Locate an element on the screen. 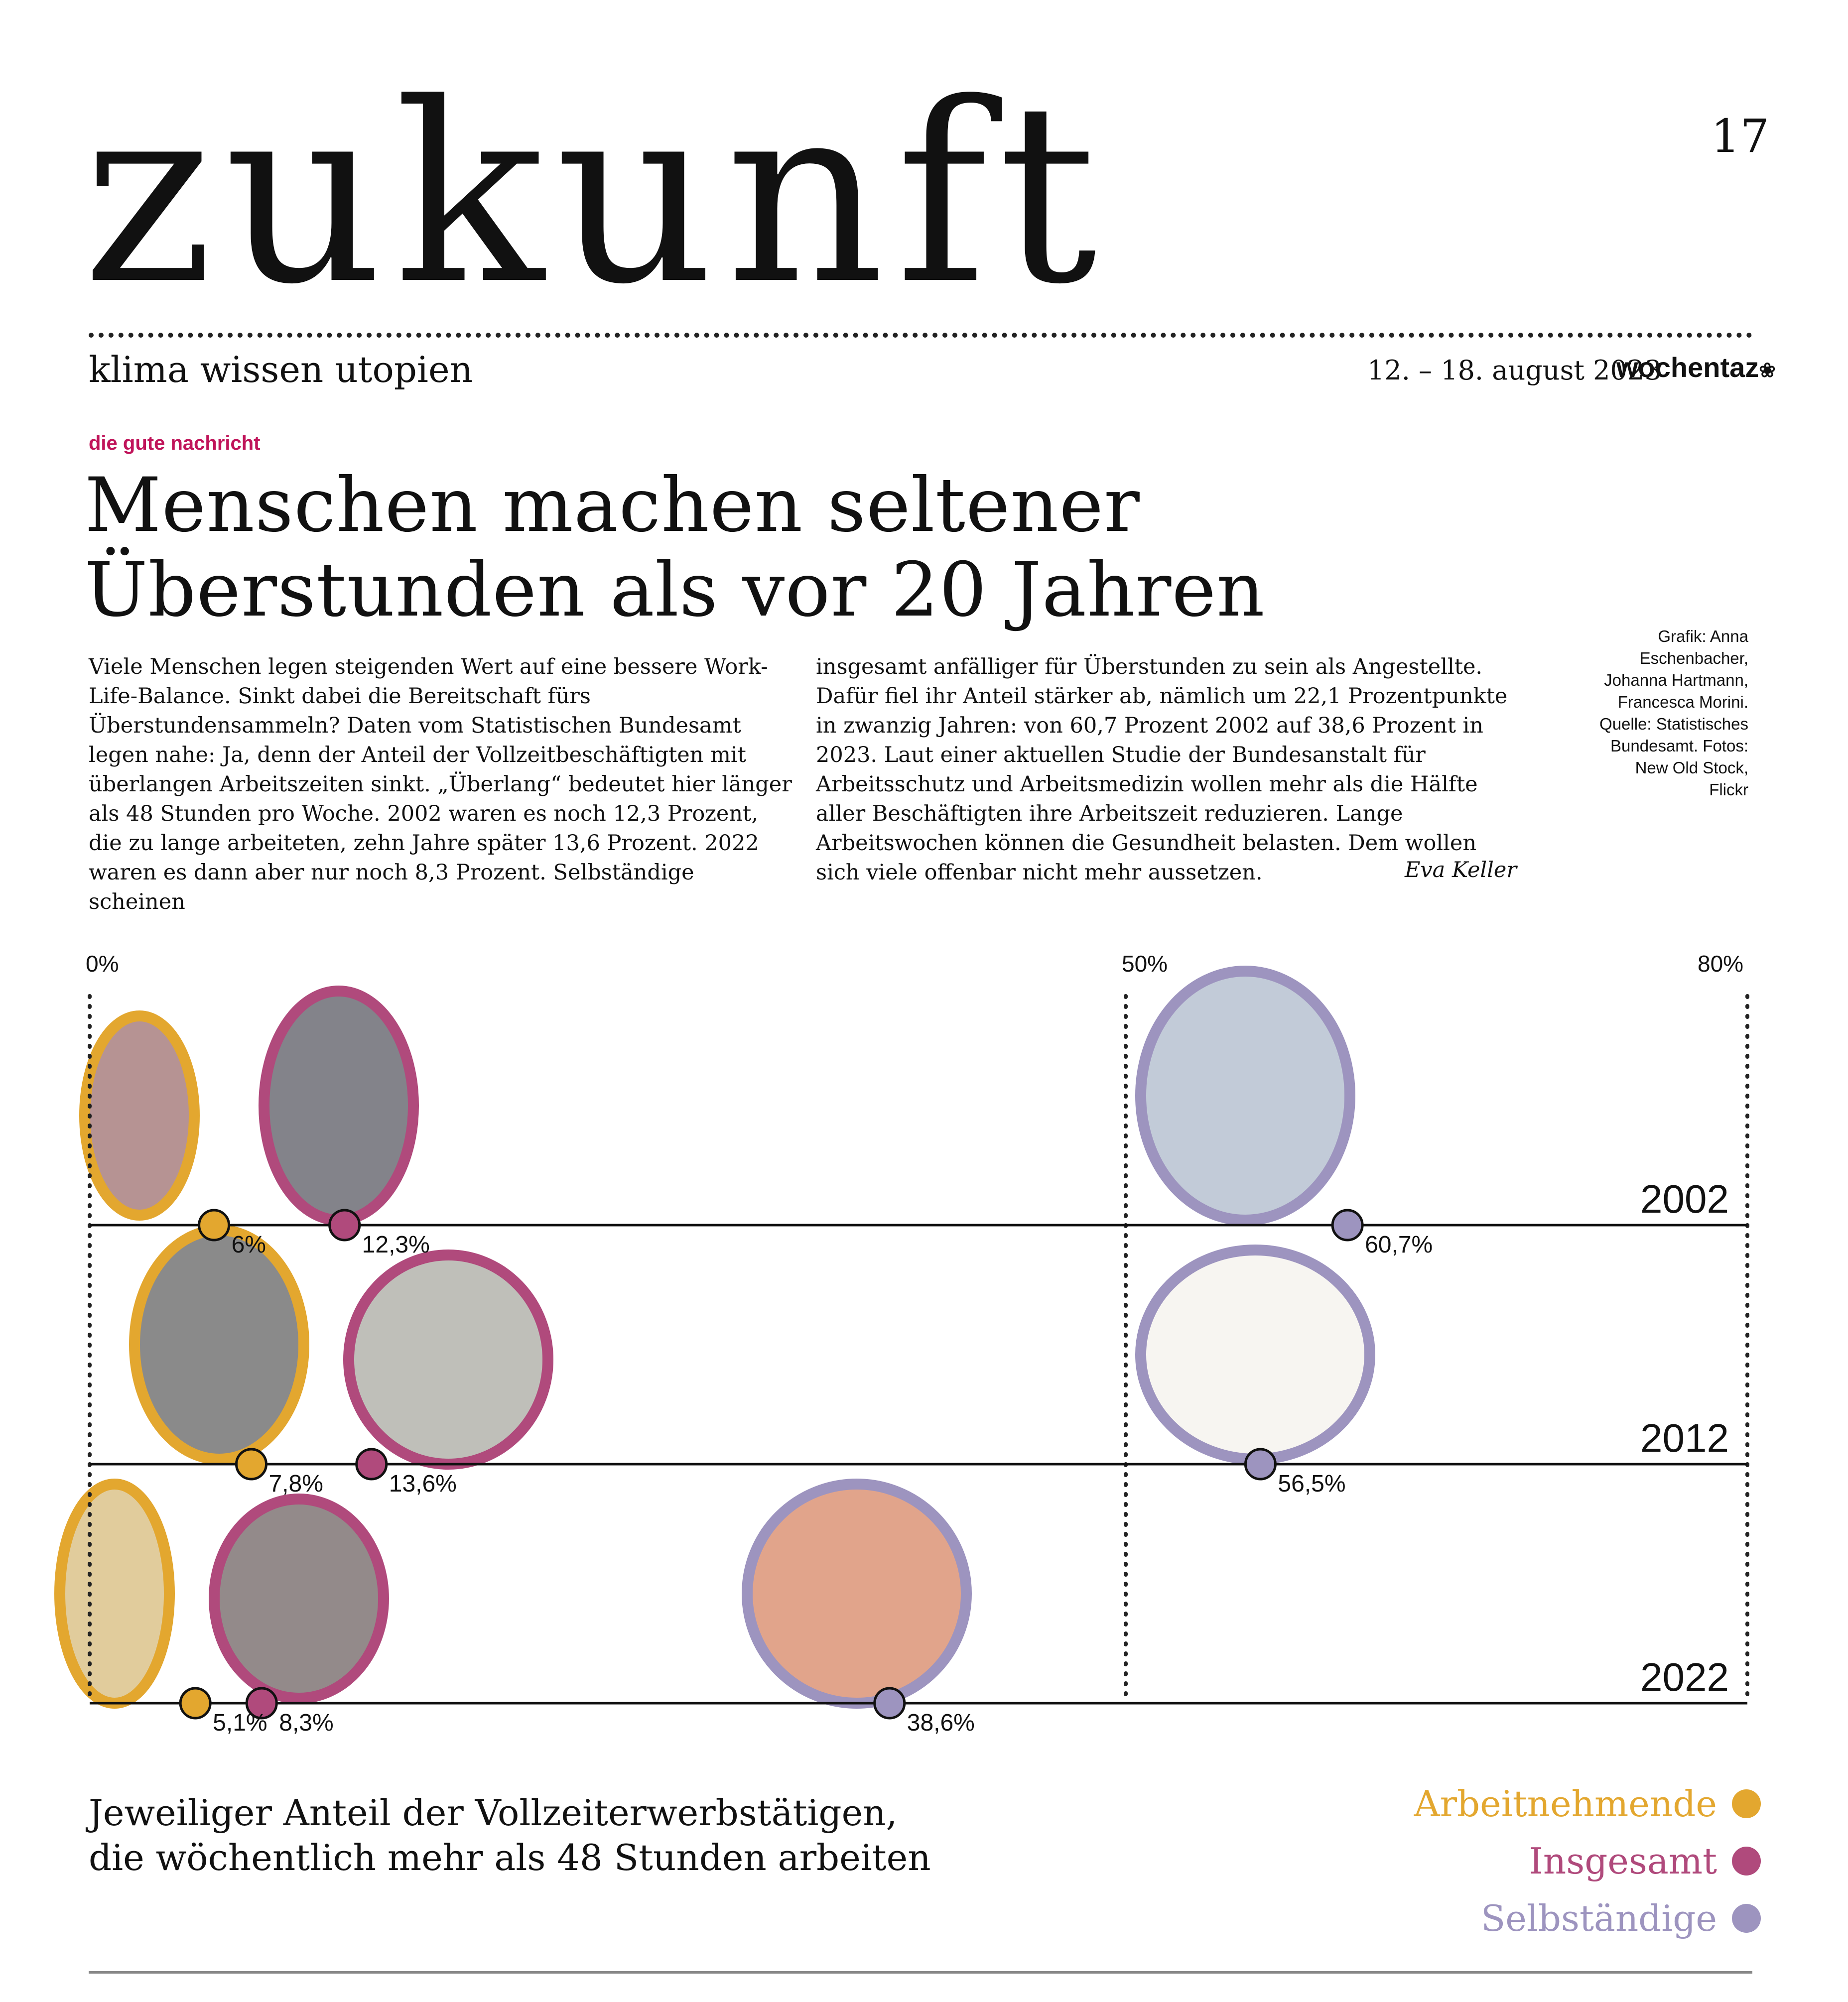 The image size is (1848, 2002). year-label: 2012 is located at coordinates (1685, 1438).